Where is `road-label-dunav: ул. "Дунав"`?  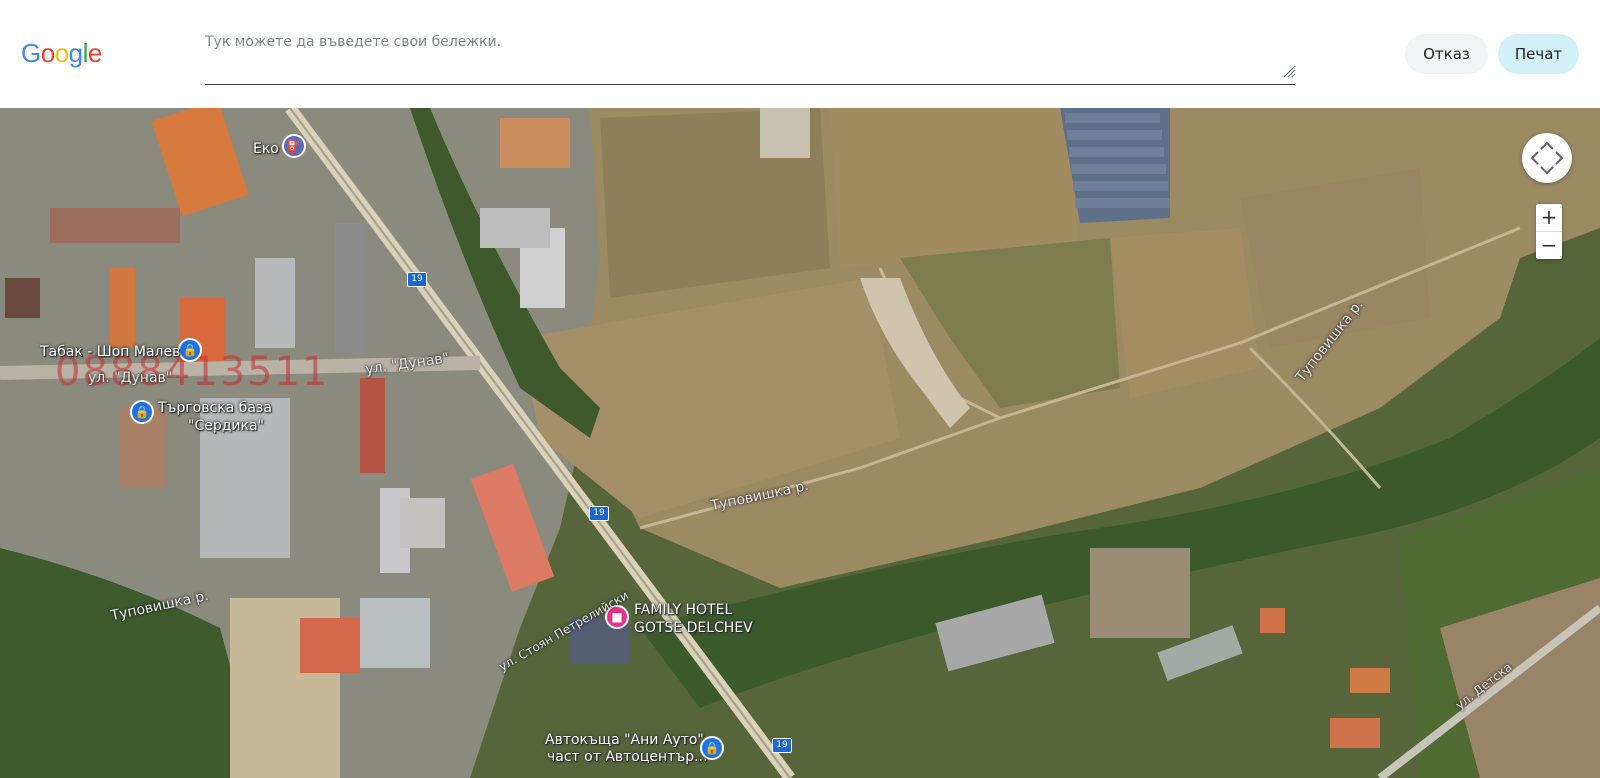 road-label-dunav: ул. "Дунав" is located at coordinates (130, 378).